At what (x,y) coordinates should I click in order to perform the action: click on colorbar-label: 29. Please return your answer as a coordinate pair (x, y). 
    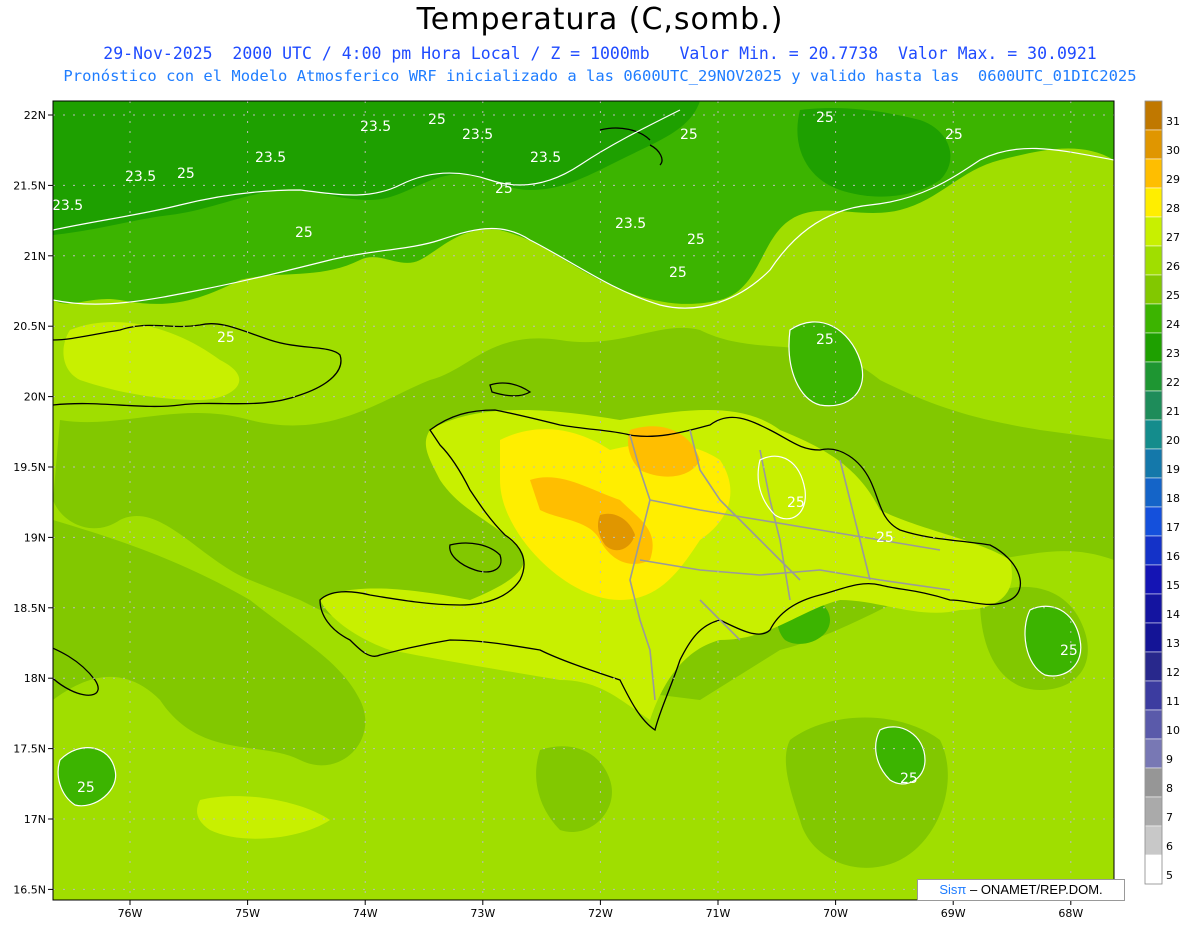
    Looking at the image, I should click on (1173, 179).